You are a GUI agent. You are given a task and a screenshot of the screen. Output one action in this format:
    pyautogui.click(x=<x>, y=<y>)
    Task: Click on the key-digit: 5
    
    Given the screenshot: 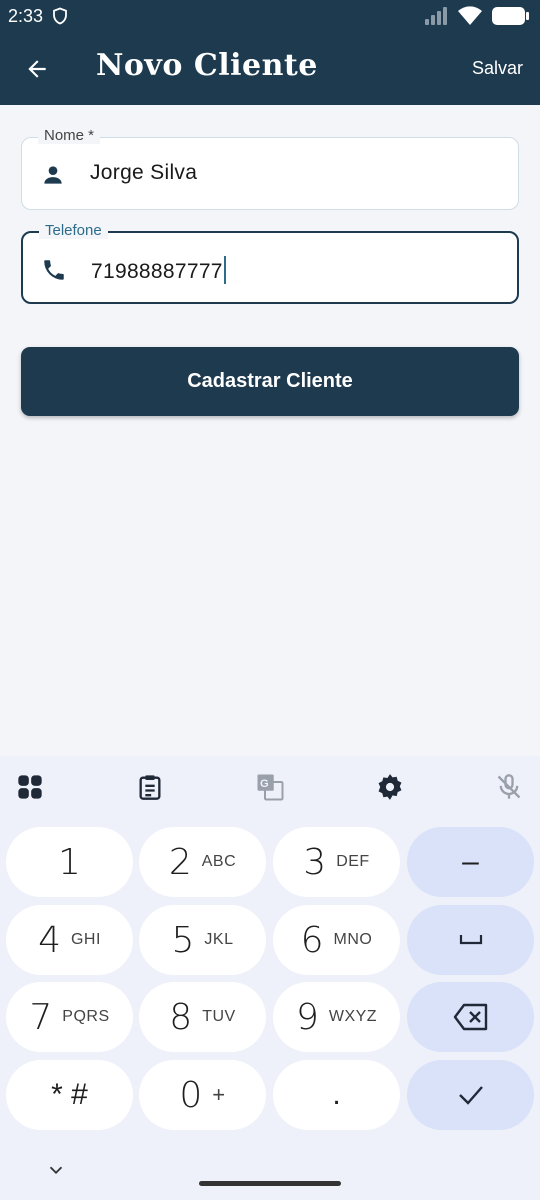 What is the action you would take?
    pyautogui.click(x=183, y=940)
    